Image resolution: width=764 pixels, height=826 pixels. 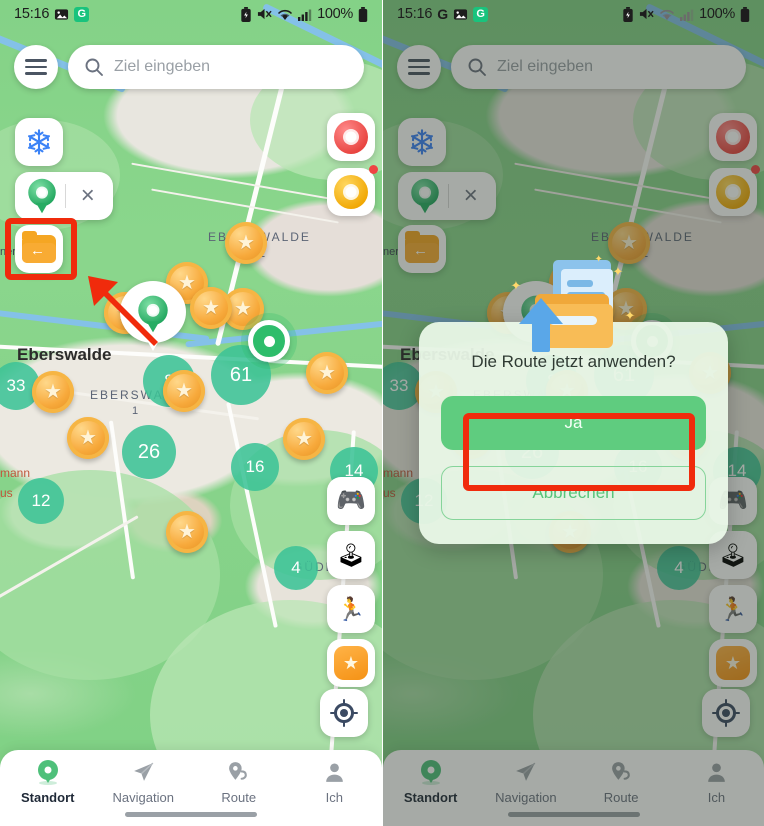 I want to click on folder-import-icon: ←, so click(x=39, y=247).